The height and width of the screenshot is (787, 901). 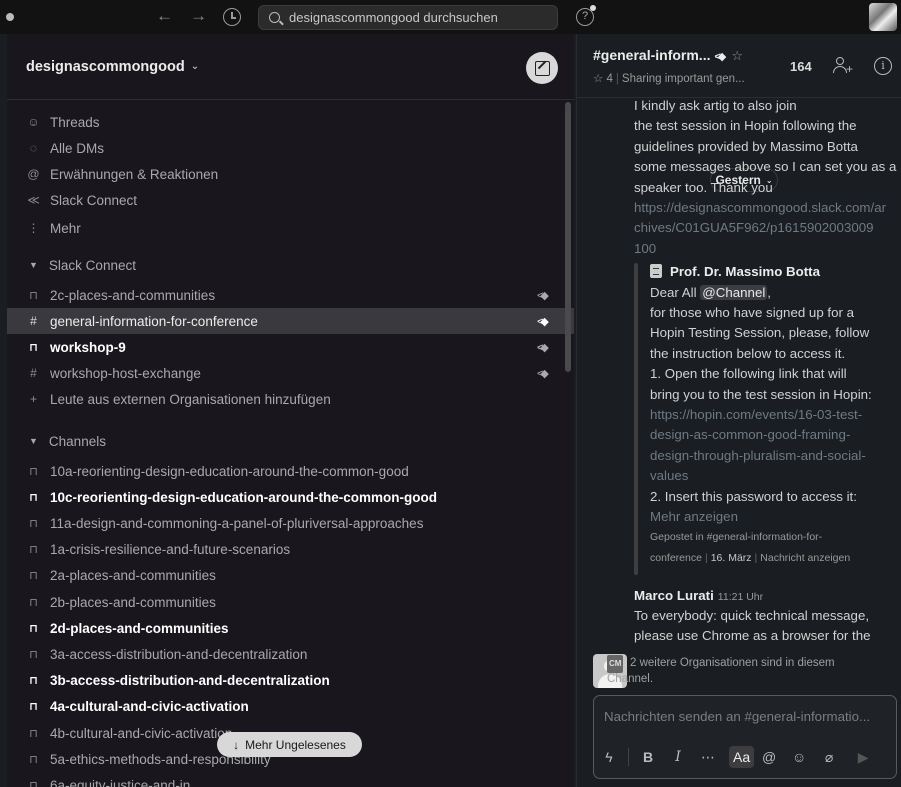 I want to click on quote-link: values, so click(x=669, y=475).